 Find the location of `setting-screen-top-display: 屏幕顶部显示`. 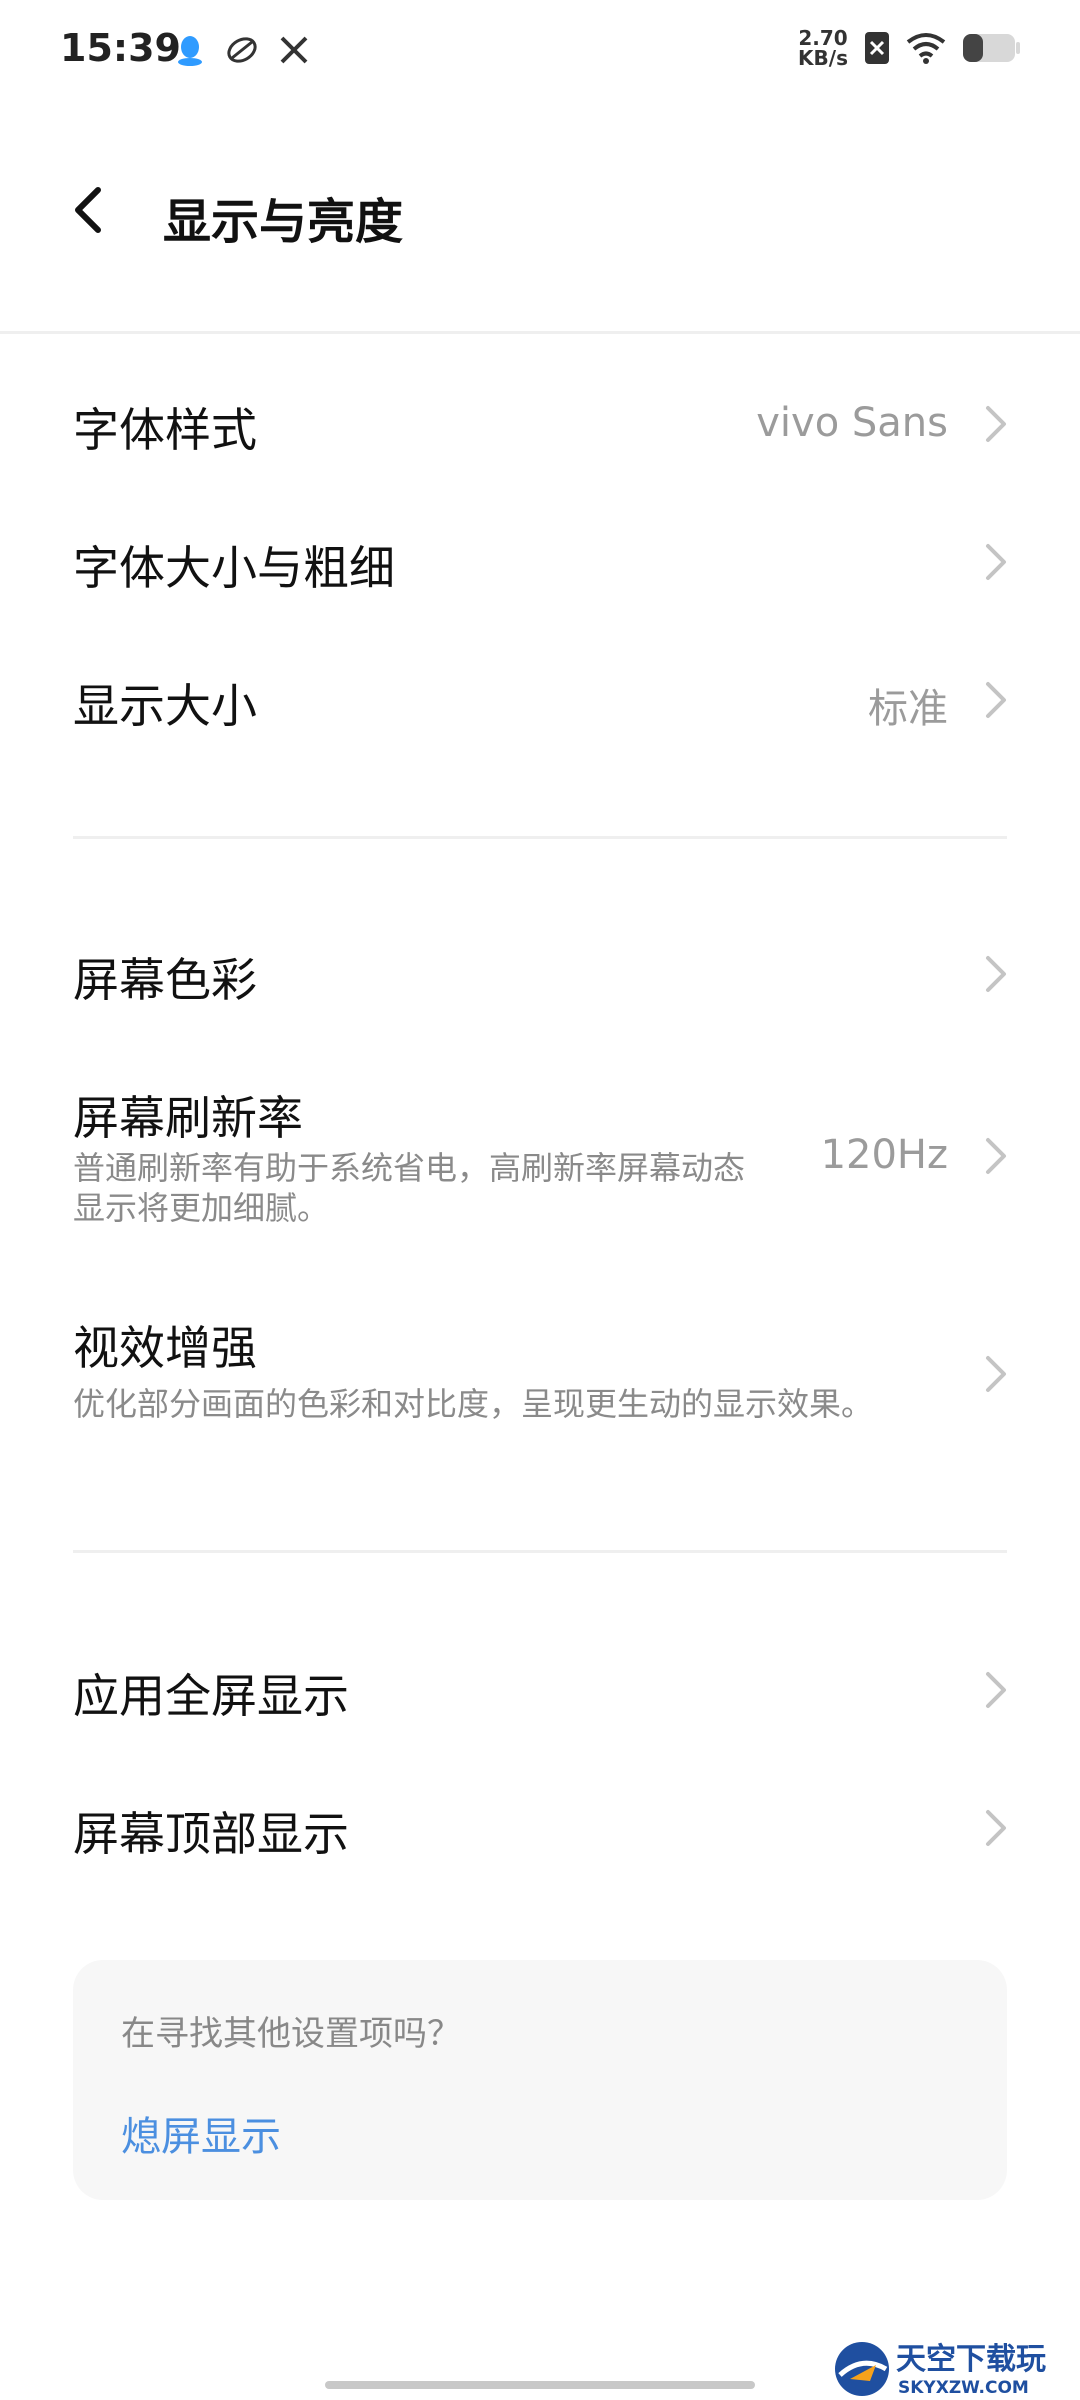

setting-screen-top-display: 屏幕顶部显示 is located at coordinates (540, 1829).